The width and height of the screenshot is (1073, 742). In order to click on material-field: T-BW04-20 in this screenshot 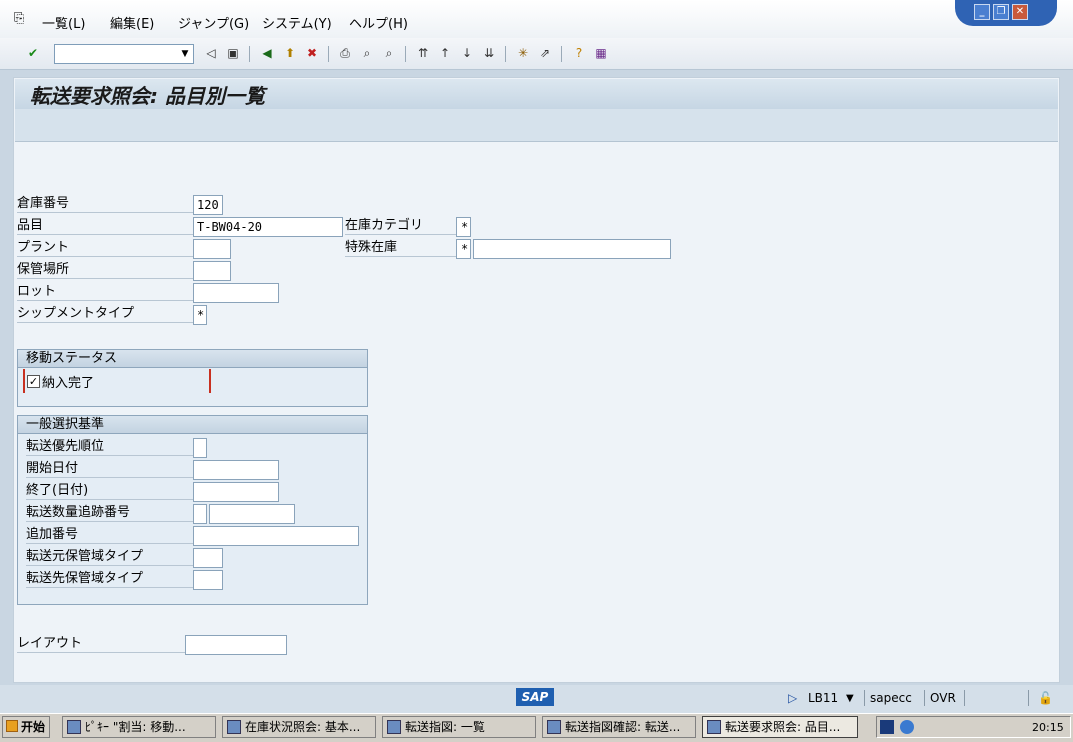, I will do `click(268, 227)`.